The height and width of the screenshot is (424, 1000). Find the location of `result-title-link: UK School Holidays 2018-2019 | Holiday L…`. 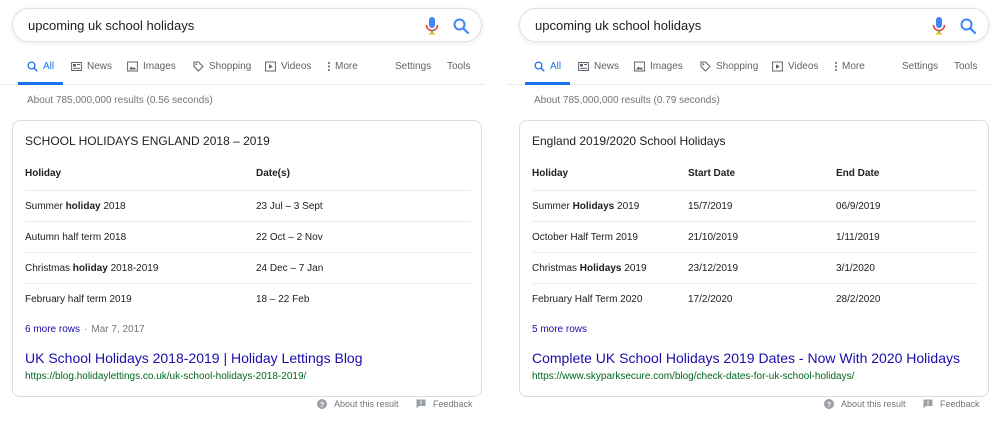

result-title-link: UK School Holidays 2018-2019 | Holiday L… is located at coordinates (194, 358).